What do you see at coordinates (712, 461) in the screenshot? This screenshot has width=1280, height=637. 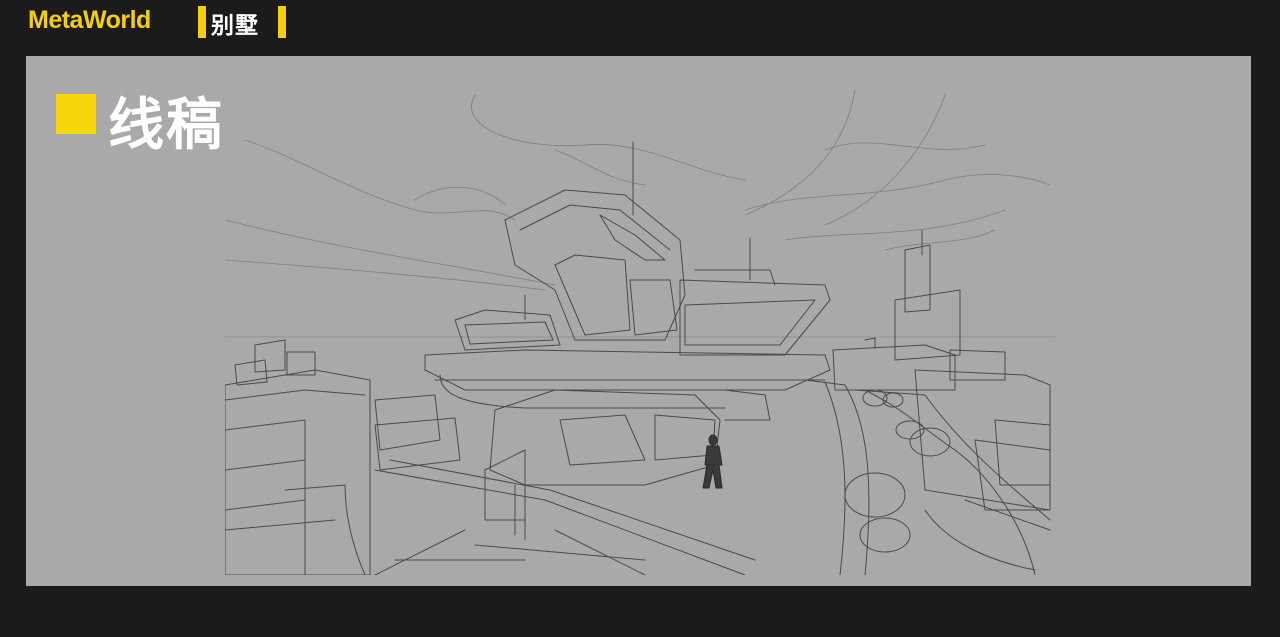 I see `character-figure` at bounding box center [712, 461].